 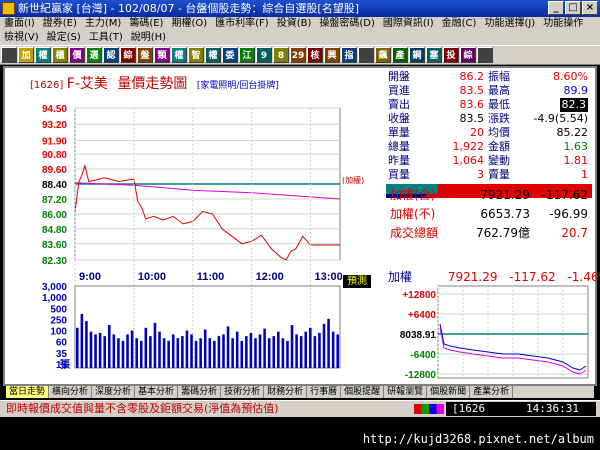 I want to click on industry-links: [家電照明/回台掛牌], so click(x=238, y=86).